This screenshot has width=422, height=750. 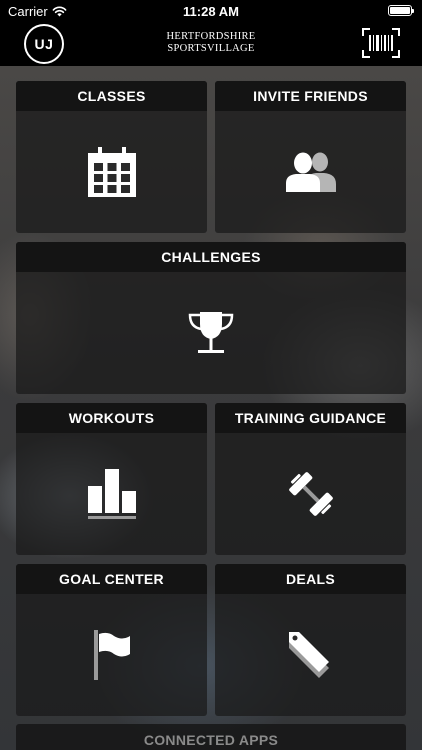 I want to click on tile-goal-center-label: GOAL CENTER, so click(x=111, y=579).